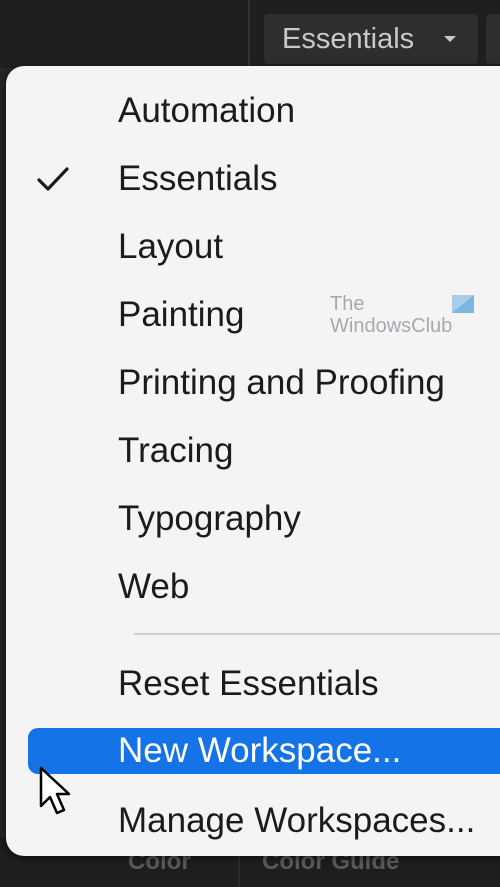 This screenshot has height=887, width=500. Describe the element at coordinates (176, 450) in the screenshot. I see `menu-item-label: Tracing` at that location.